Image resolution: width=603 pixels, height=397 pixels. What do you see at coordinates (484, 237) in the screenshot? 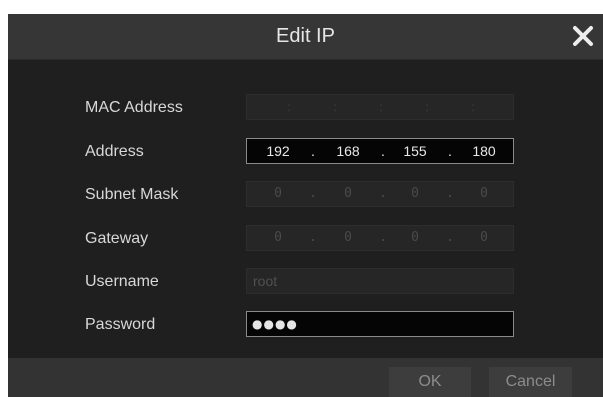
I see `gateway-octet-4: 0` at bounding box center [484, 237].